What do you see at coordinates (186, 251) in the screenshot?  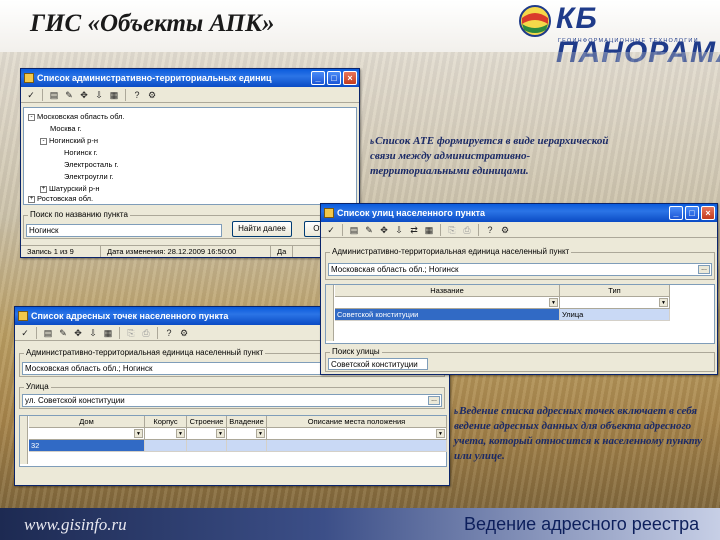 I see `status-date: Дата изменения: 28.12.2009 16:50:00` at bounding box center [186, 251].